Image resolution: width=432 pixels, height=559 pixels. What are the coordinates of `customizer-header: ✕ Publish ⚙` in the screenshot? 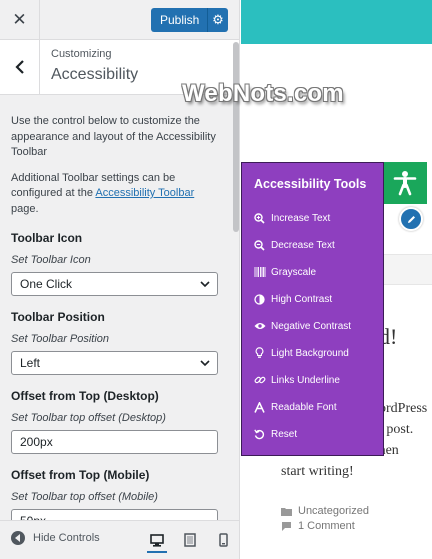 It's located at (119, 20).